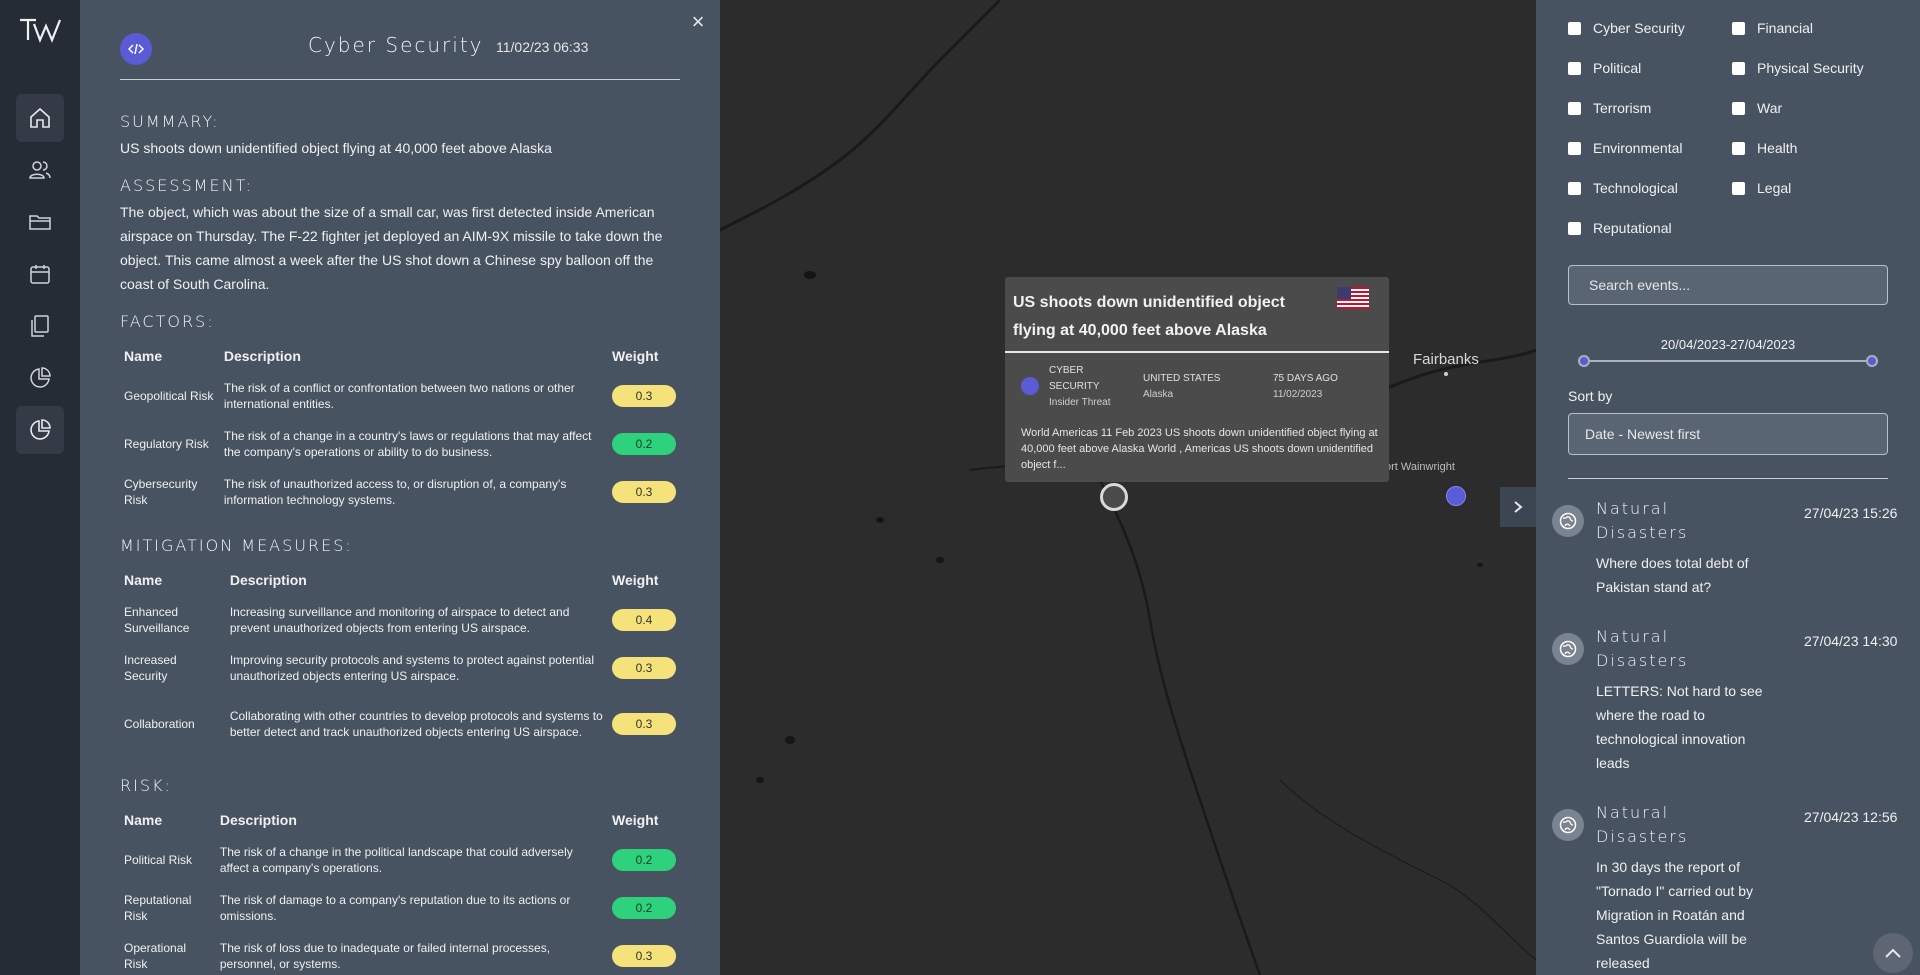 This screenshot has height=975, width=1920. I want to click on popup-divider, so click(1197, 352).